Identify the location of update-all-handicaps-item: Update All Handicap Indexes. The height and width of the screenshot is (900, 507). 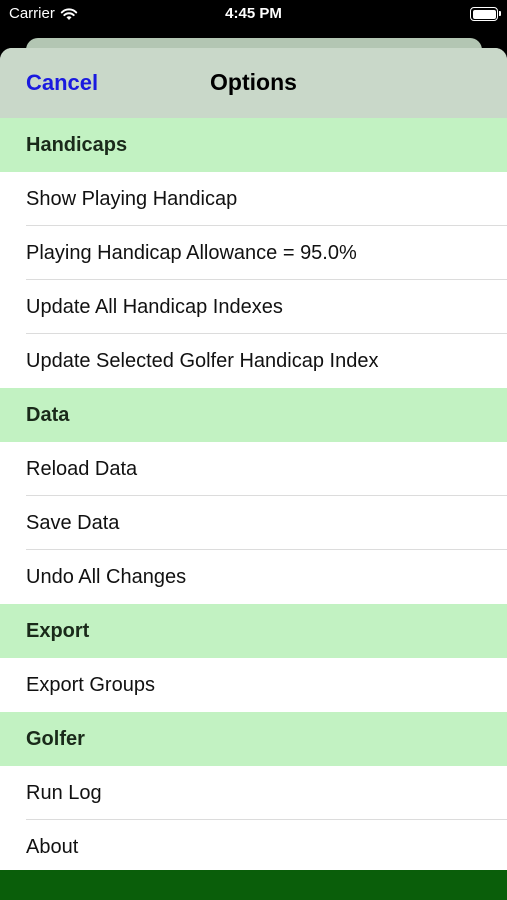
(253, 307).